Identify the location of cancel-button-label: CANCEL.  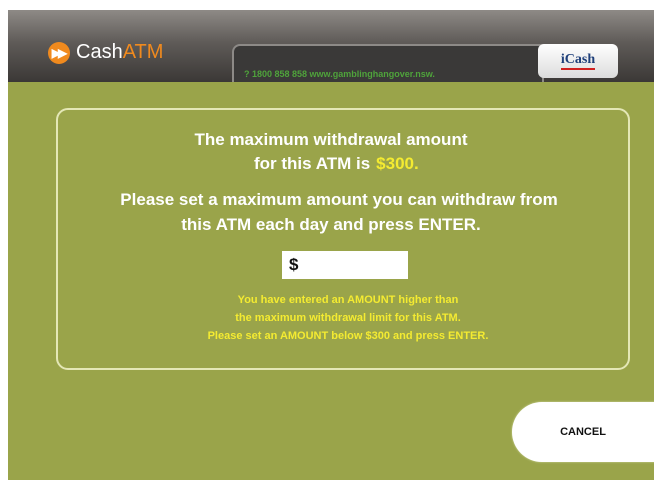
(583, 432).